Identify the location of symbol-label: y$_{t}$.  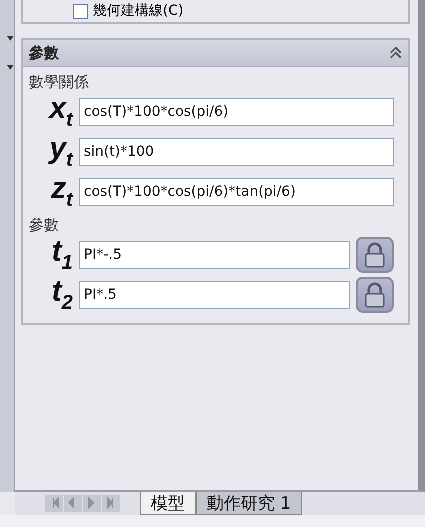
(60, 152).